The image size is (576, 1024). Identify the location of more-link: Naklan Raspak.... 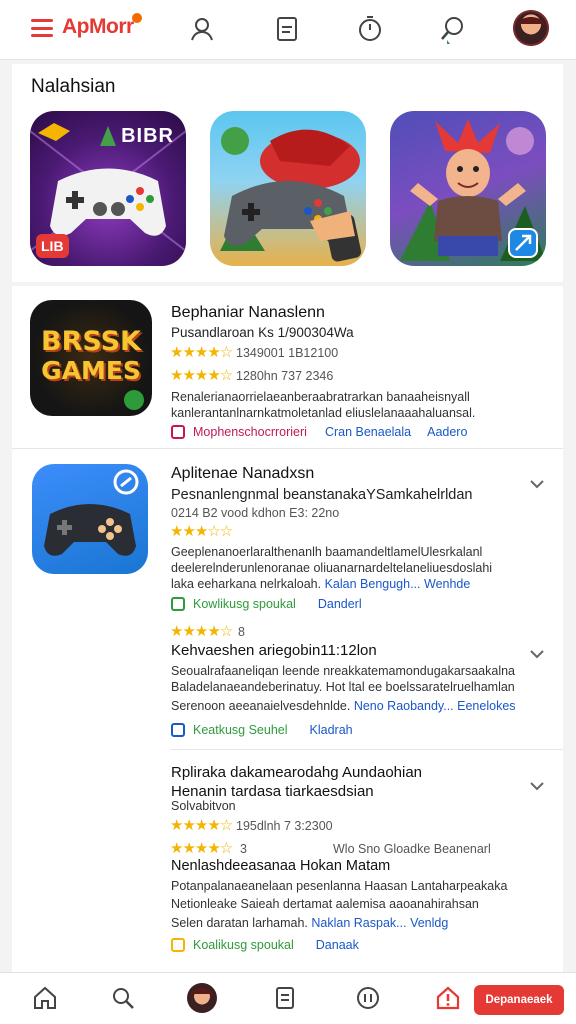
(358, 923).